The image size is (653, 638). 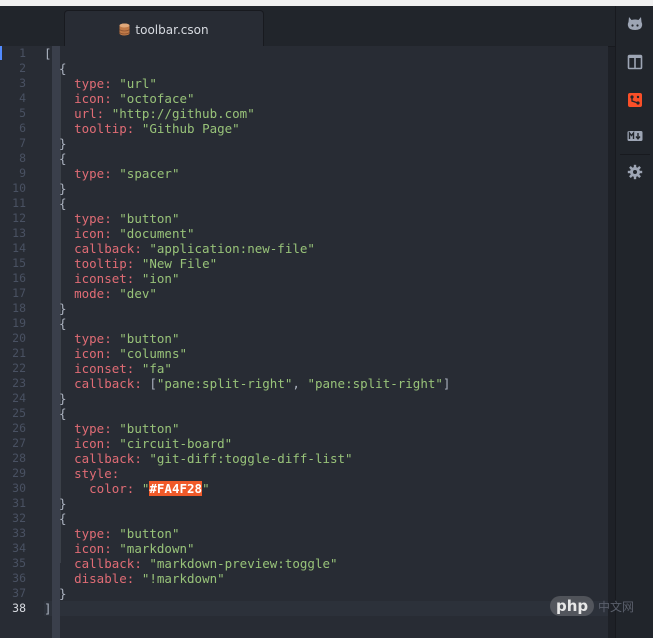 I want to click on code-line: icon: "circuit-board", so click(x=138, y=443).